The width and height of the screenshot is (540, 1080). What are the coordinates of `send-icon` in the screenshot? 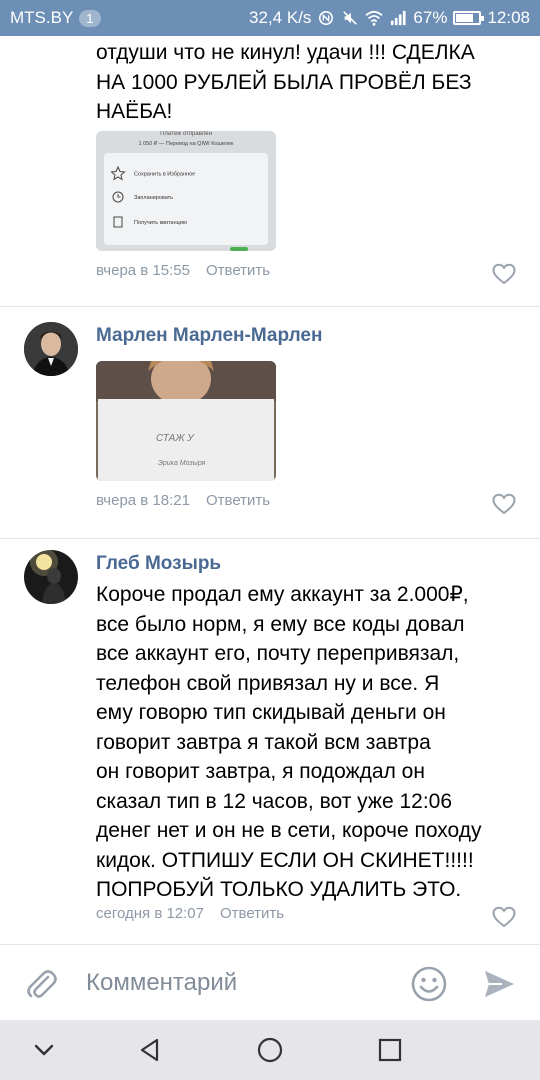 It's located at (499, 984).